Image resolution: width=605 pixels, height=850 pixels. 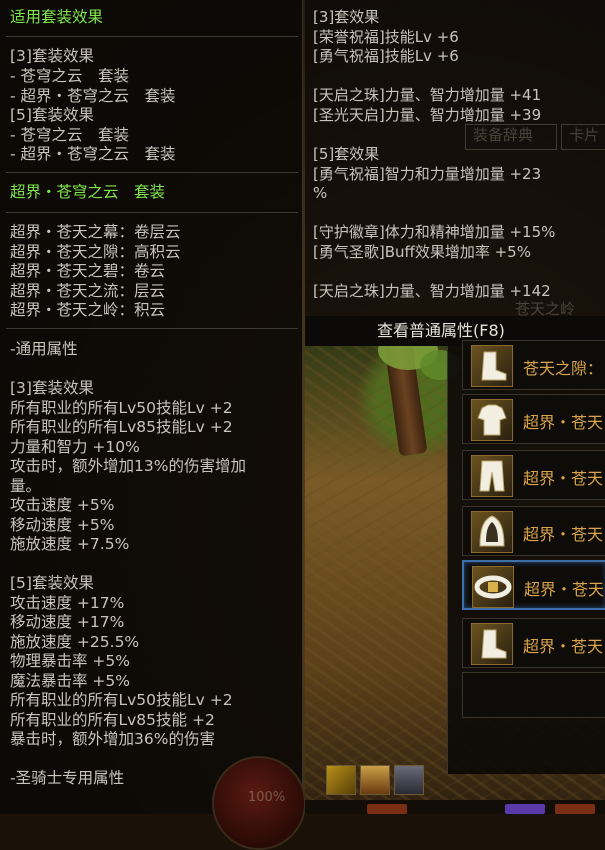 I want to click on equip-slot-boots: 苍天之隙：, so click(x=533, y=365).